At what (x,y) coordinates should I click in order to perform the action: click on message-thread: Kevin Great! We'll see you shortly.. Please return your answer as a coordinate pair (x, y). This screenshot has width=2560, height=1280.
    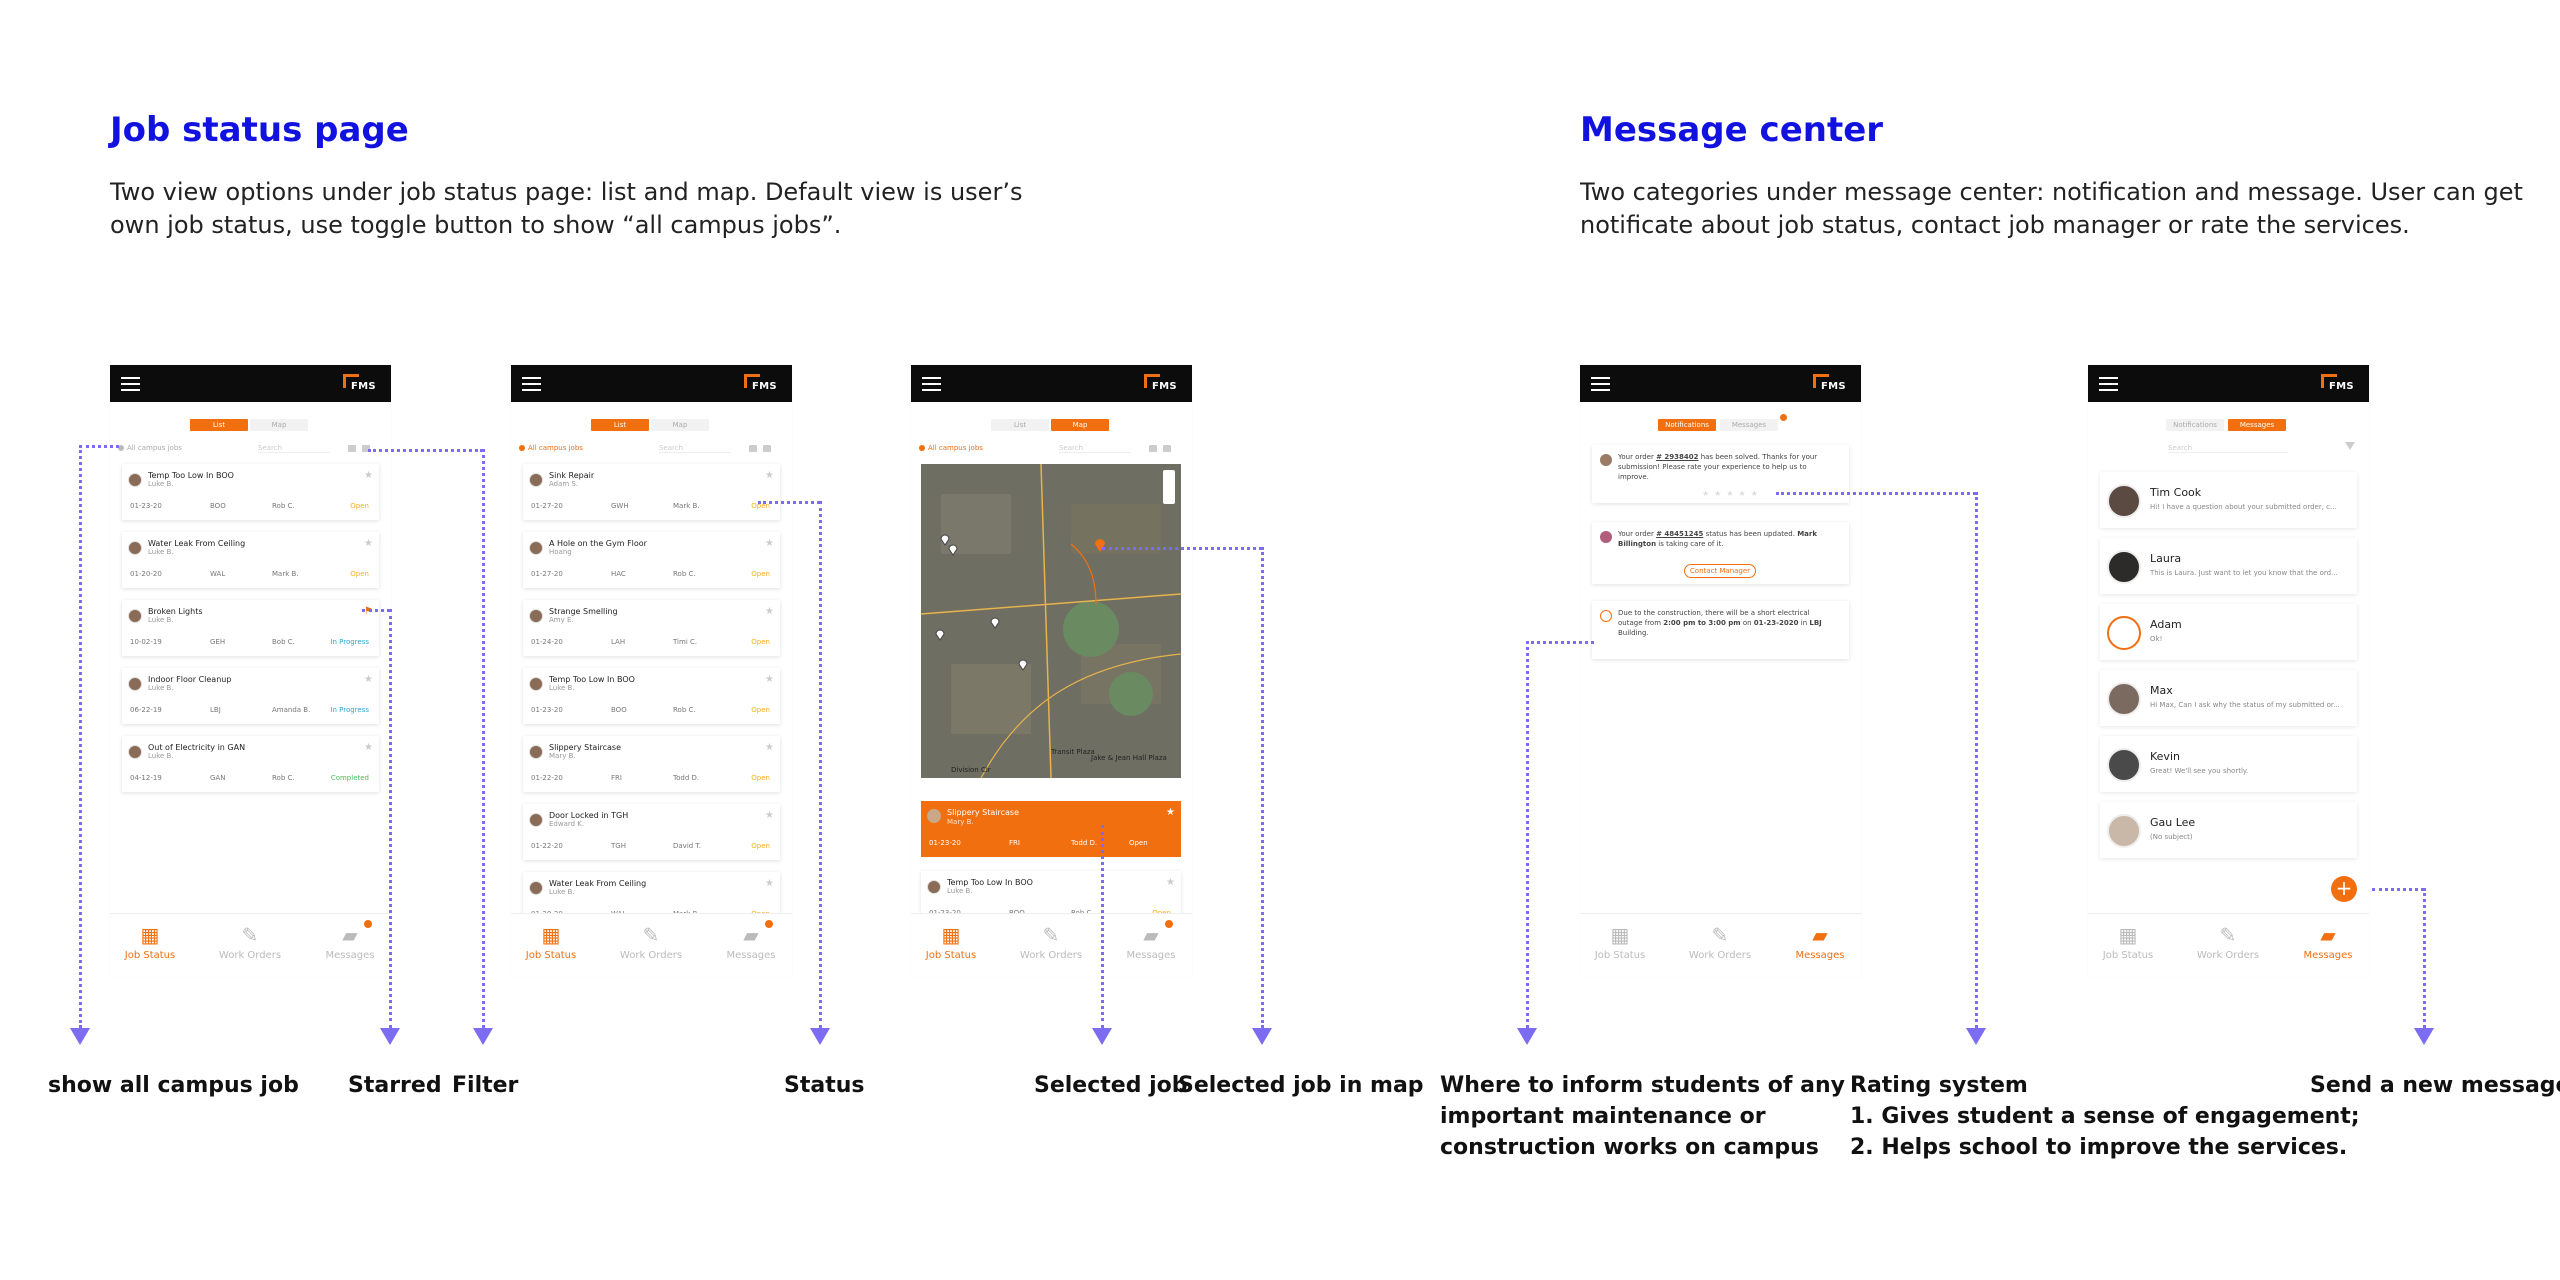
    Looking at the image, I should click on (2228, 764).